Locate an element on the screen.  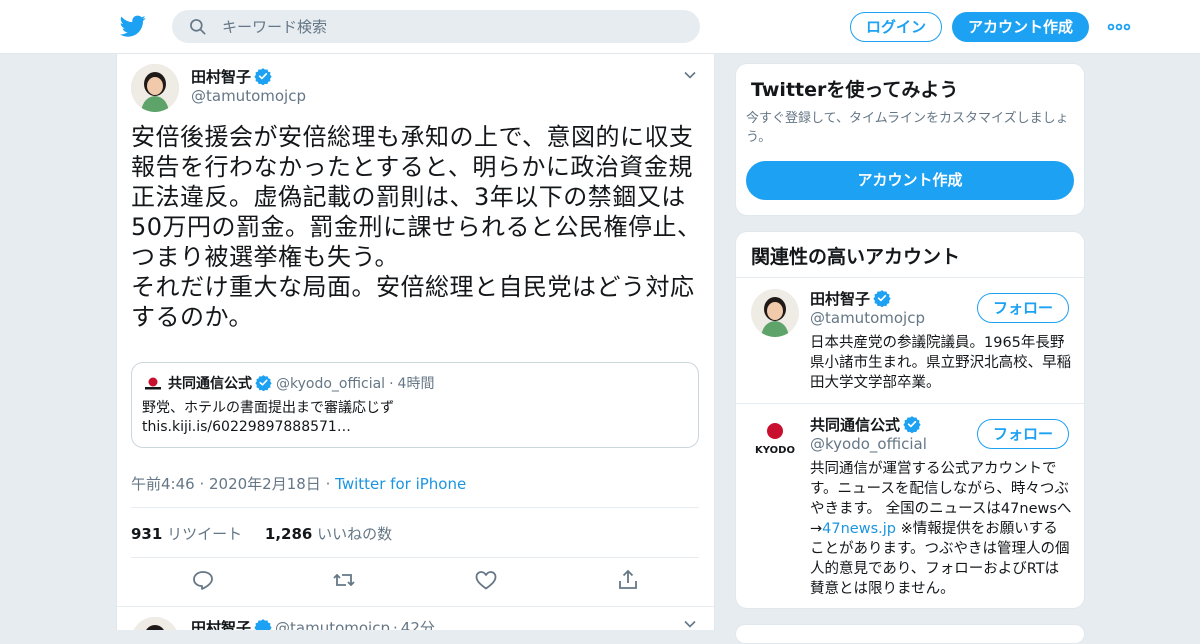
sidebar-card-partial is located at coordinates (910, 634).